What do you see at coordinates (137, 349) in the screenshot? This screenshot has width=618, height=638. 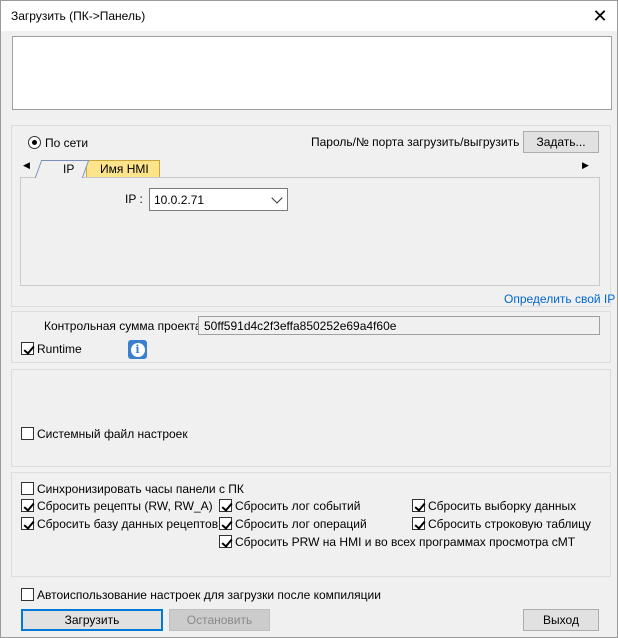 I see `info-icon: i` at bounding box center [137, 349].